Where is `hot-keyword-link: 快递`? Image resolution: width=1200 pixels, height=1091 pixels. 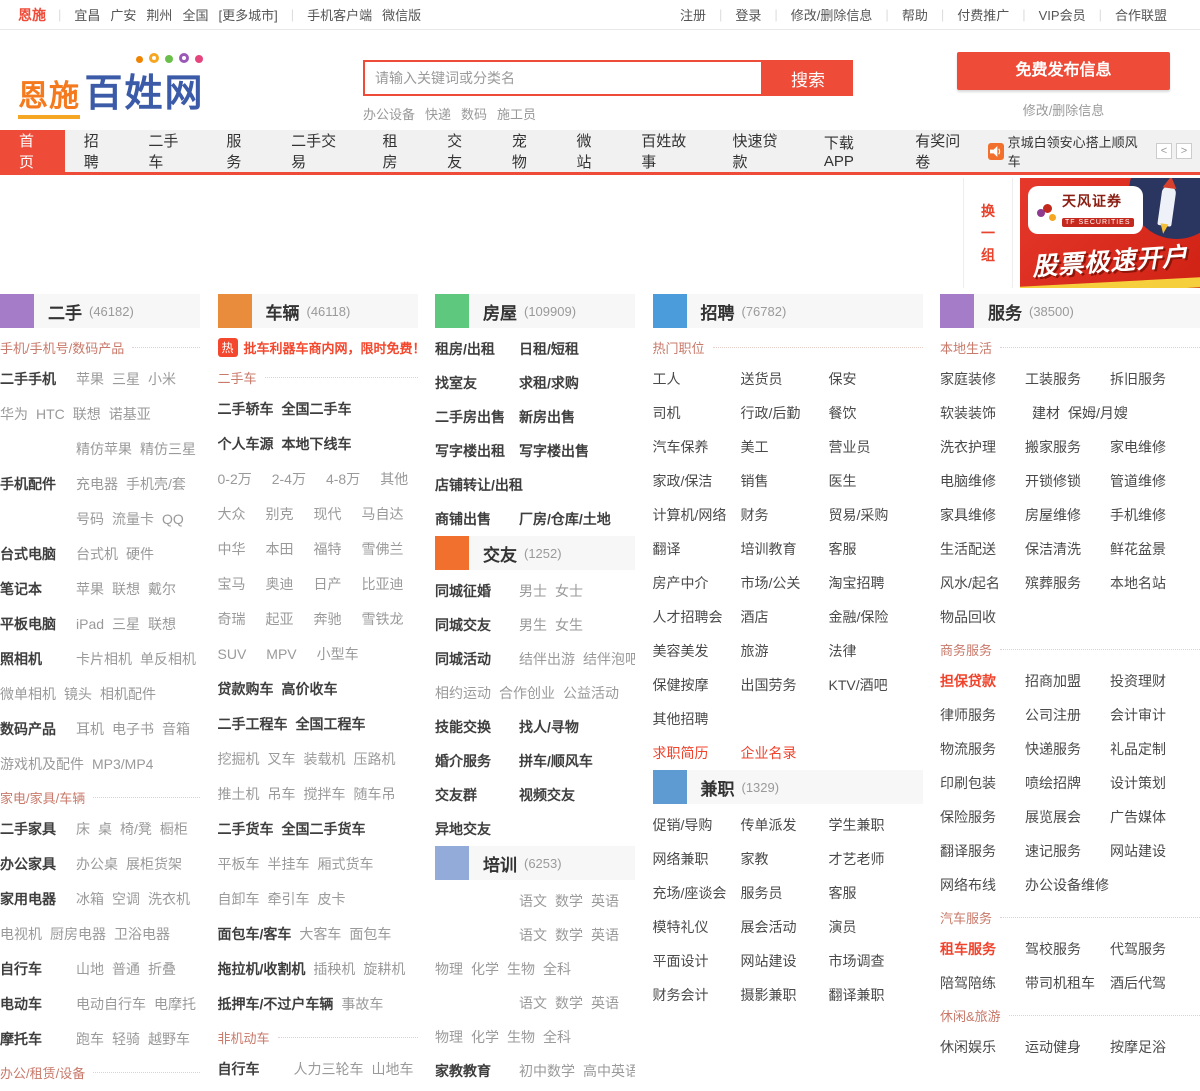 hot-keyword-link: 快递 is located at coordinates (438, 114).